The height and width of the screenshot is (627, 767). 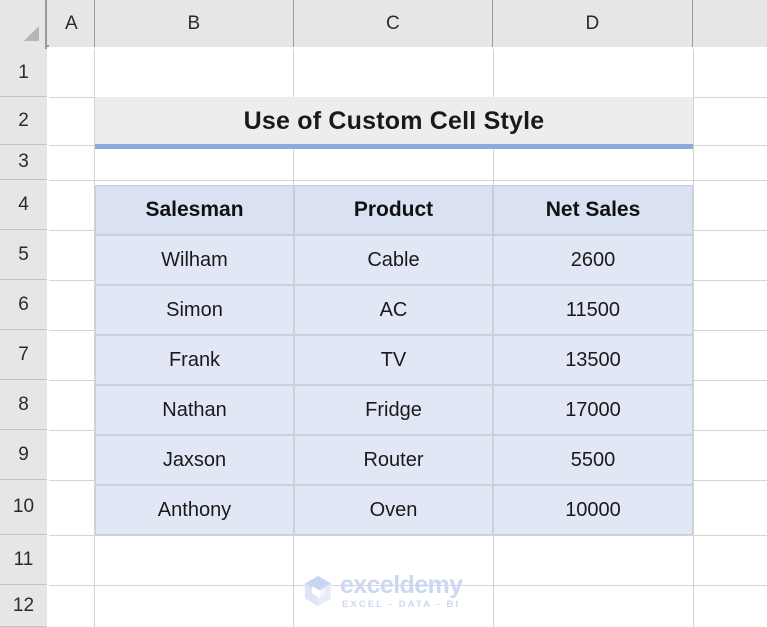 I want to click on table-cell-net-sales: 2600, so click(x=593, y=260).